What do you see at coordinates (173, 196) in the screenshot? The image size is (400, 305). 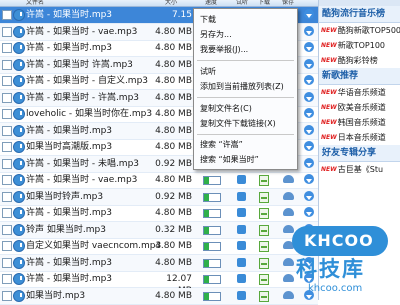 I see `song-size: 0.92 MB` at bounding box center [173, 196].